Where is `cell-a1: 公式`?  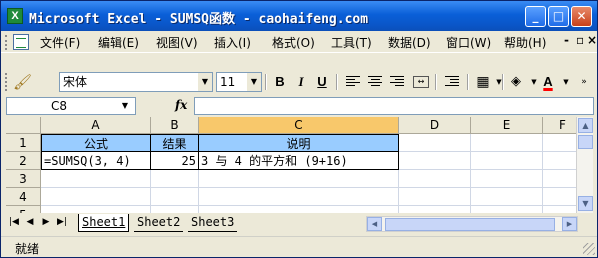 cell-a1: 公式 is located at coordinates (96, 143).